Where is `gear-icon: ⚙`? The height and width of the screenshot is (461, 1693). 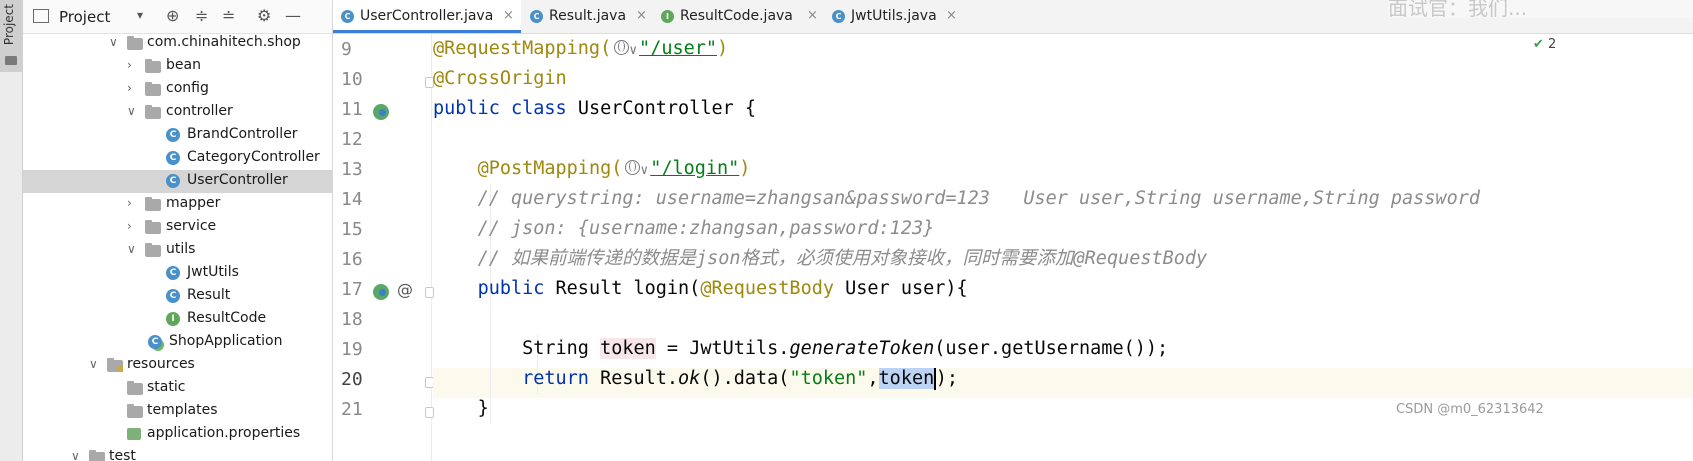
gear-icon: ⚙ is located at coordinates (264, 15).